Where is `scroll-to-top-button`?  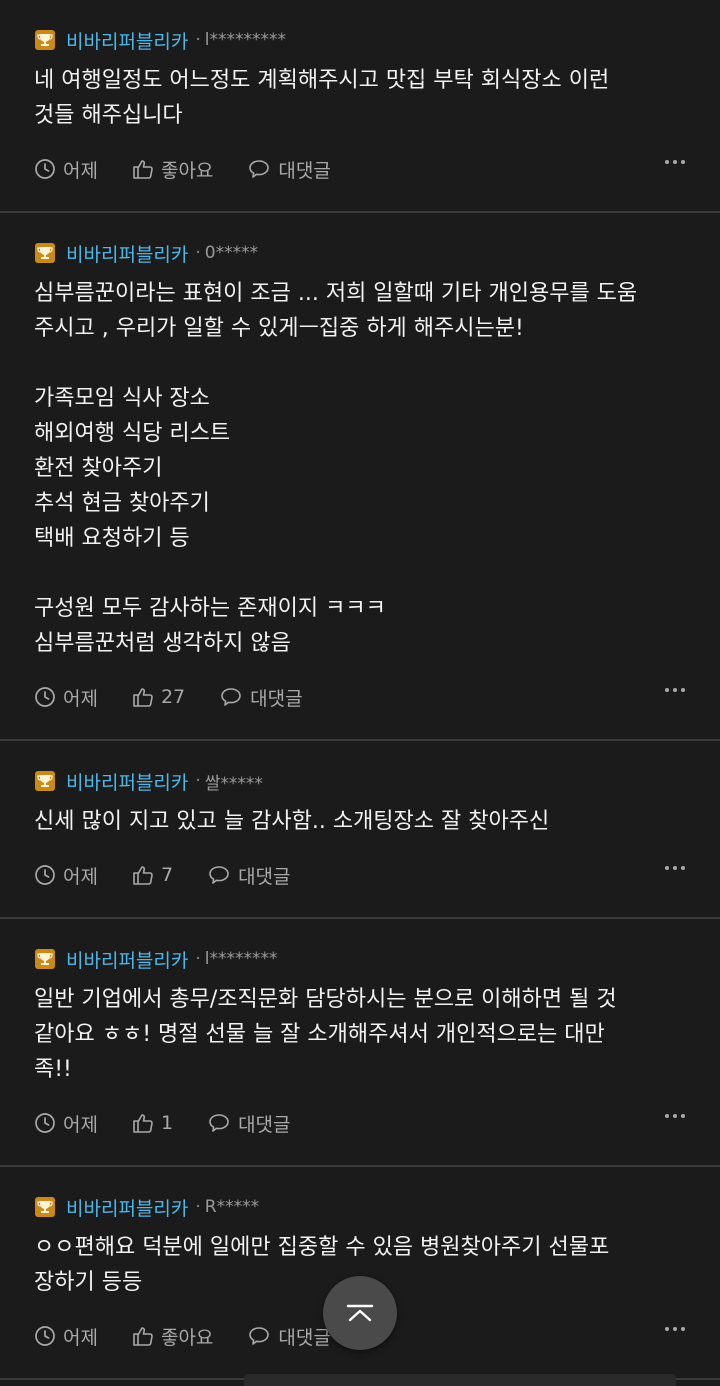 scroll-to-top-button is located at coordinates (360, 1313).